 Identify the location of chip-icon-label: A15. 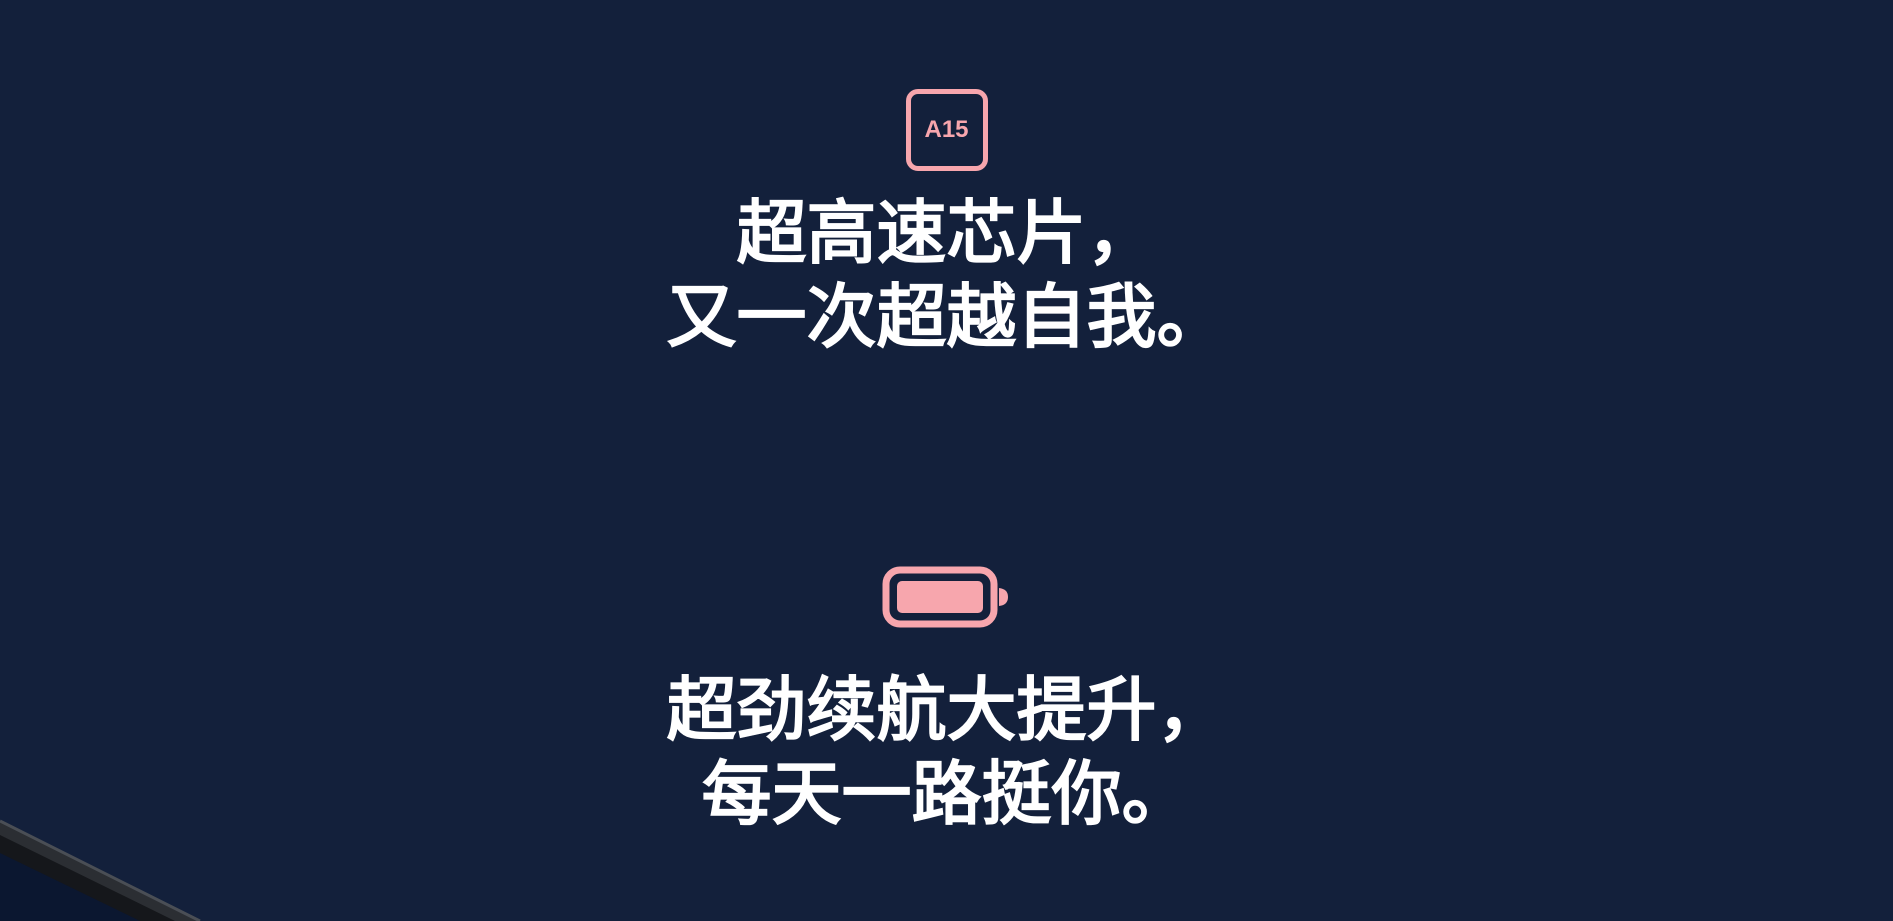
(946, 129).